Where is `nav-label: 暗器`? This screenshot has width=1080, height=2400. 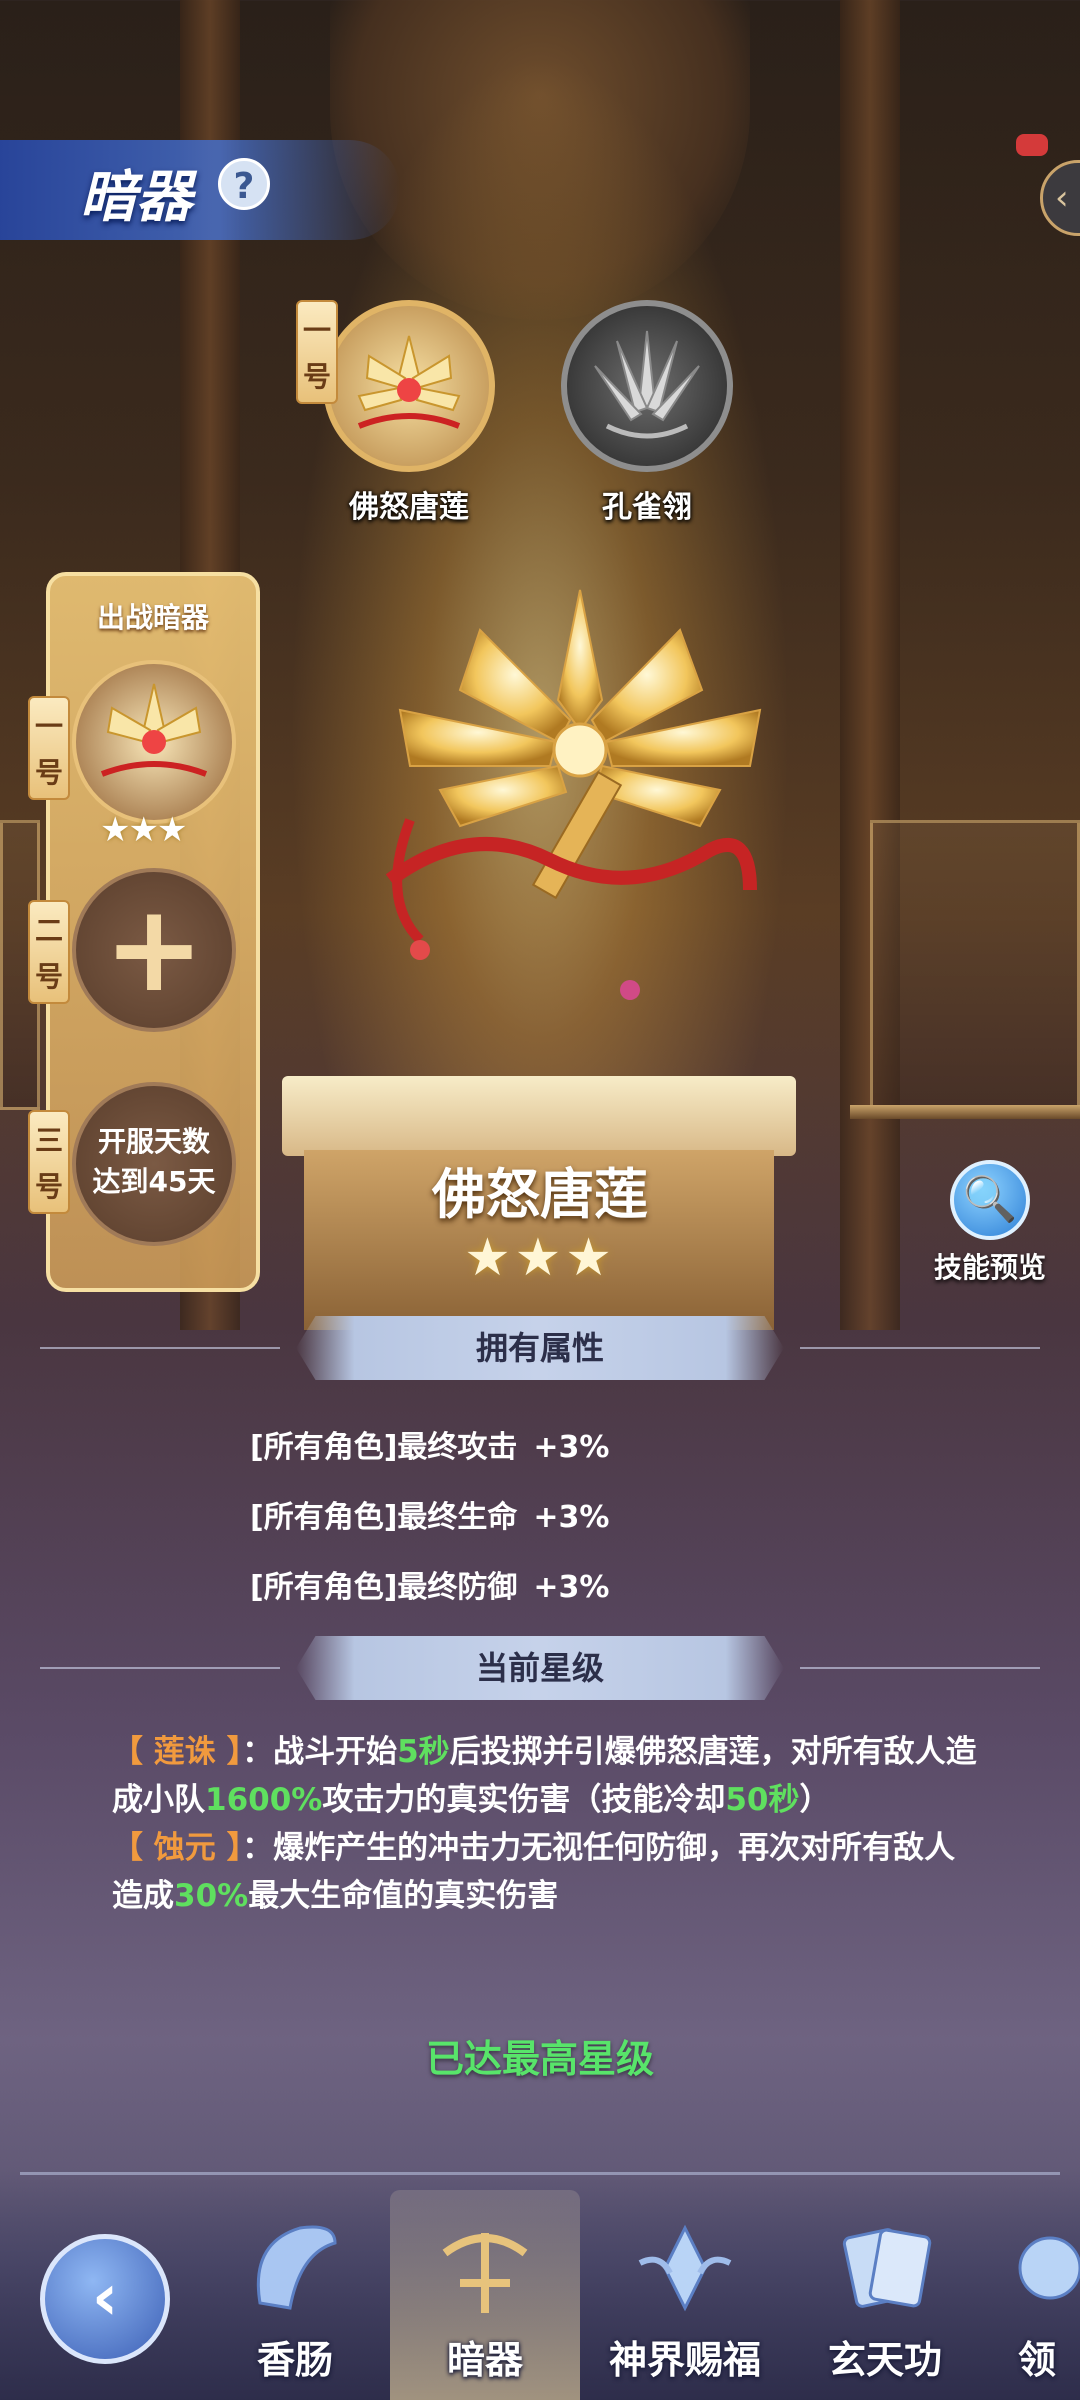
nav-label: 暗器 is located at coordinates (484, 2360).